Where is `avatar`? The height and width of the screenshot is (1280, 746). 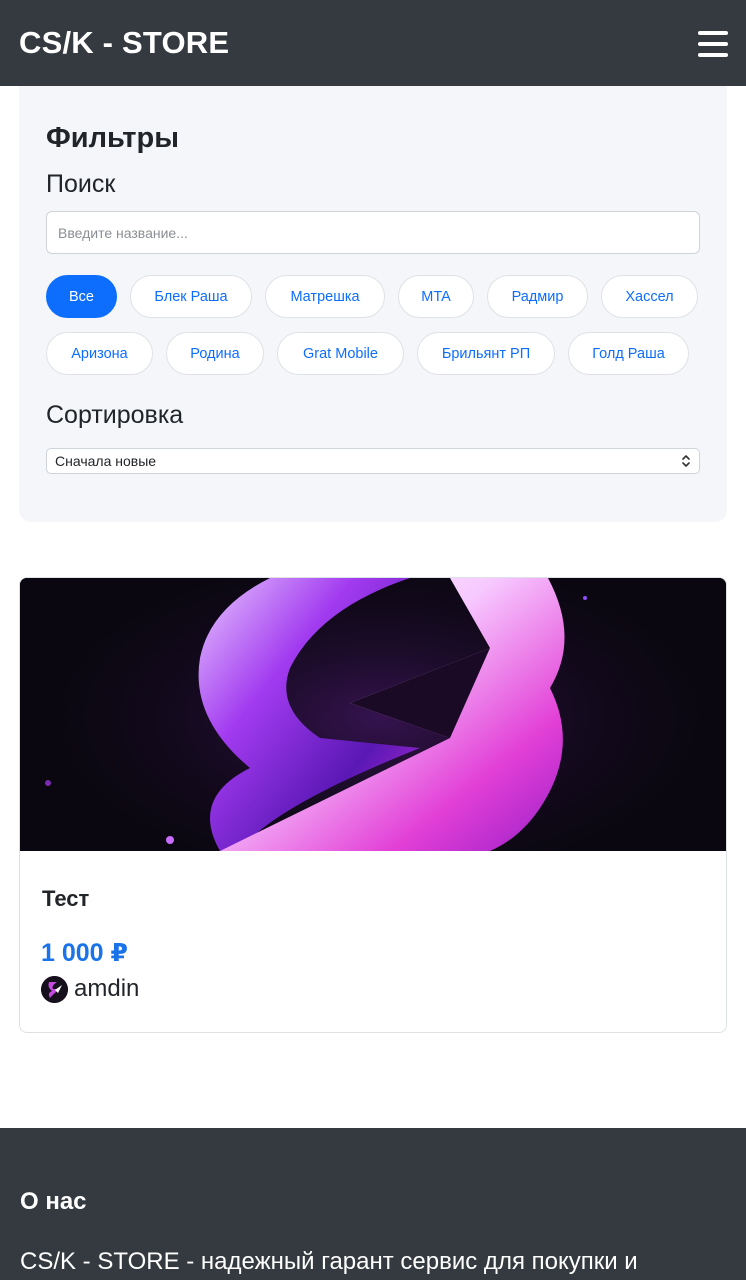
avatar is located at coordinates (54, 989).